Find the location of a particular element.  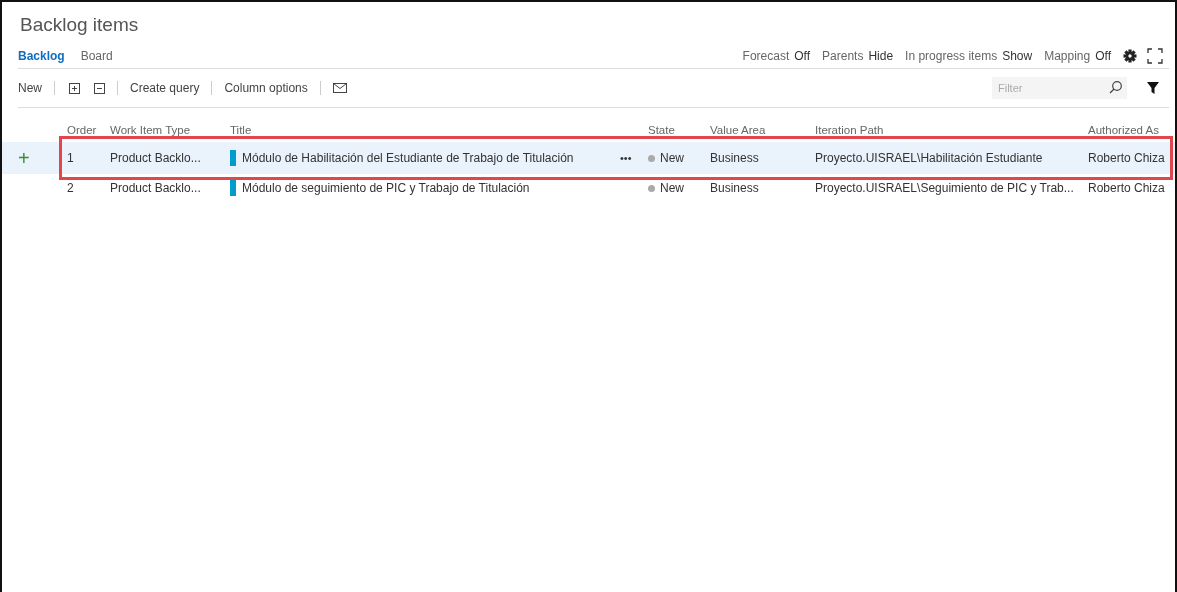

table-cell: 2 is located at coordinates (70, 188).